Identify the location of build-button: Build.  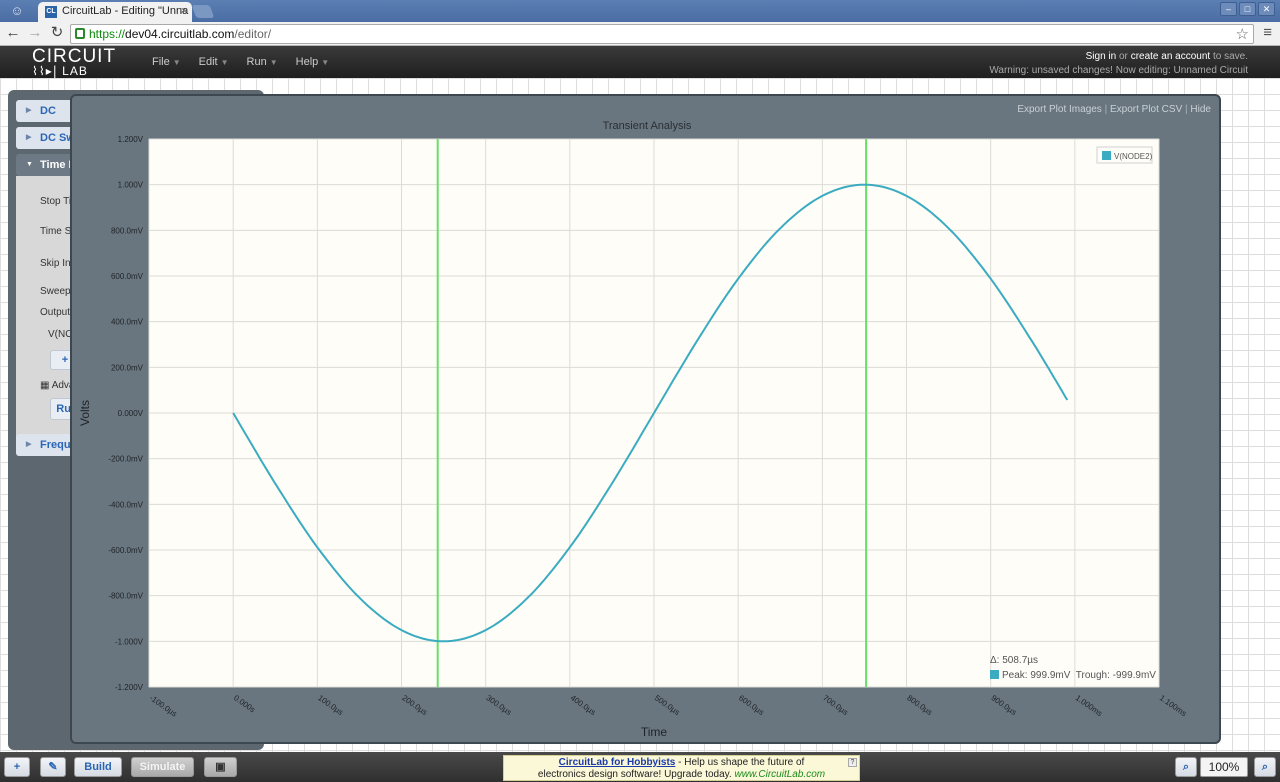
(98, 767).